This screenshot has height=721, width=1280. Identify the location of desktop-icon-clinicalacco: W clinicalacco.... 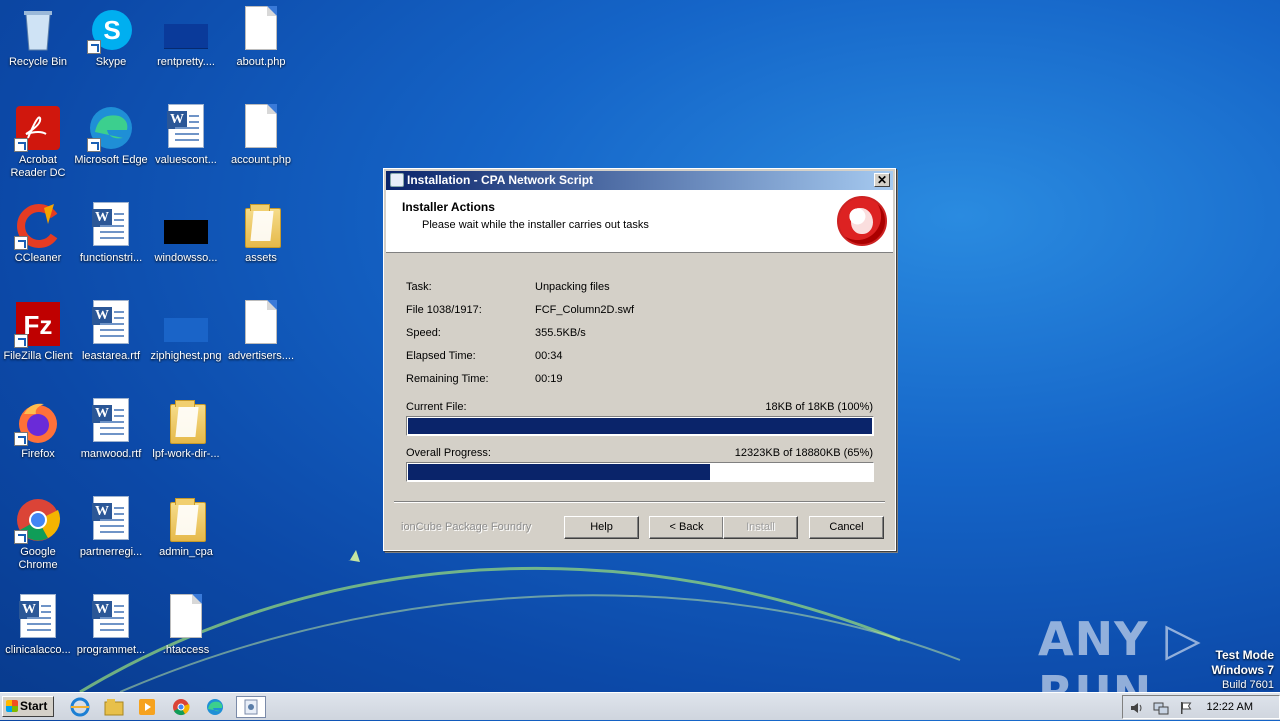
(38, 623).